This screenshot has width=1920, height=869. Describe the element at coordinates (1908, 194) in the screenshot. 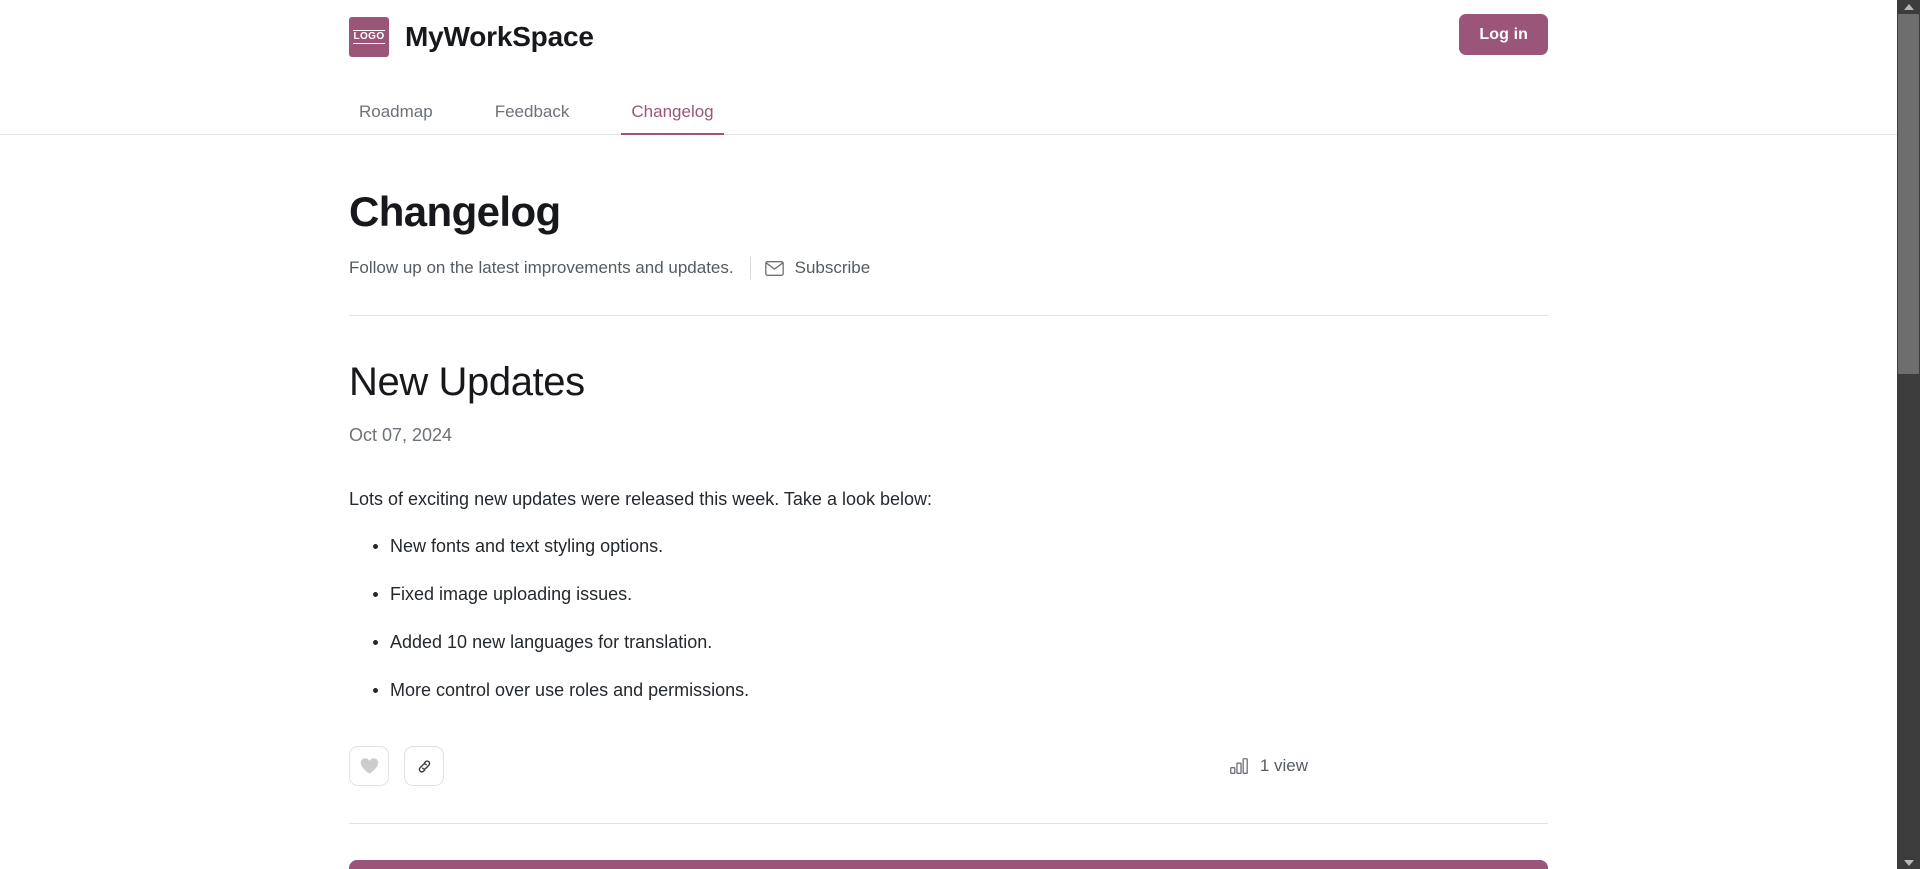

I see `scrollbar-thumb` at that location.